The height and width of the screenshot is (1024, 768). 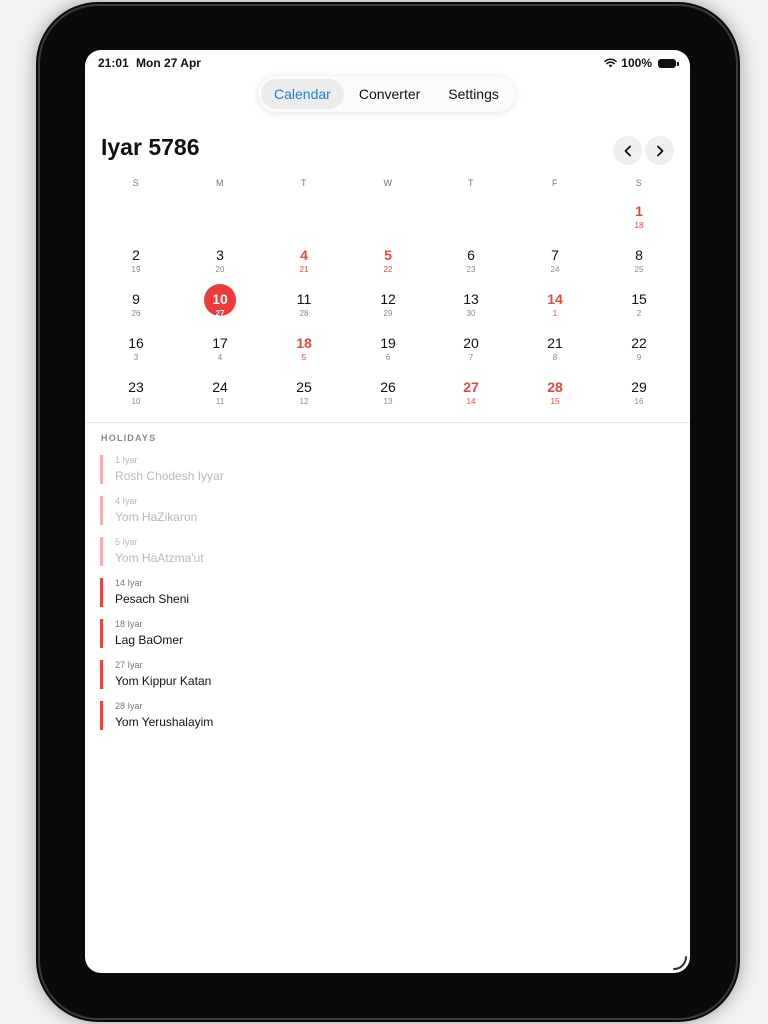 I want to click on hebrew-day-number: 2, so click(x=639, y=313).